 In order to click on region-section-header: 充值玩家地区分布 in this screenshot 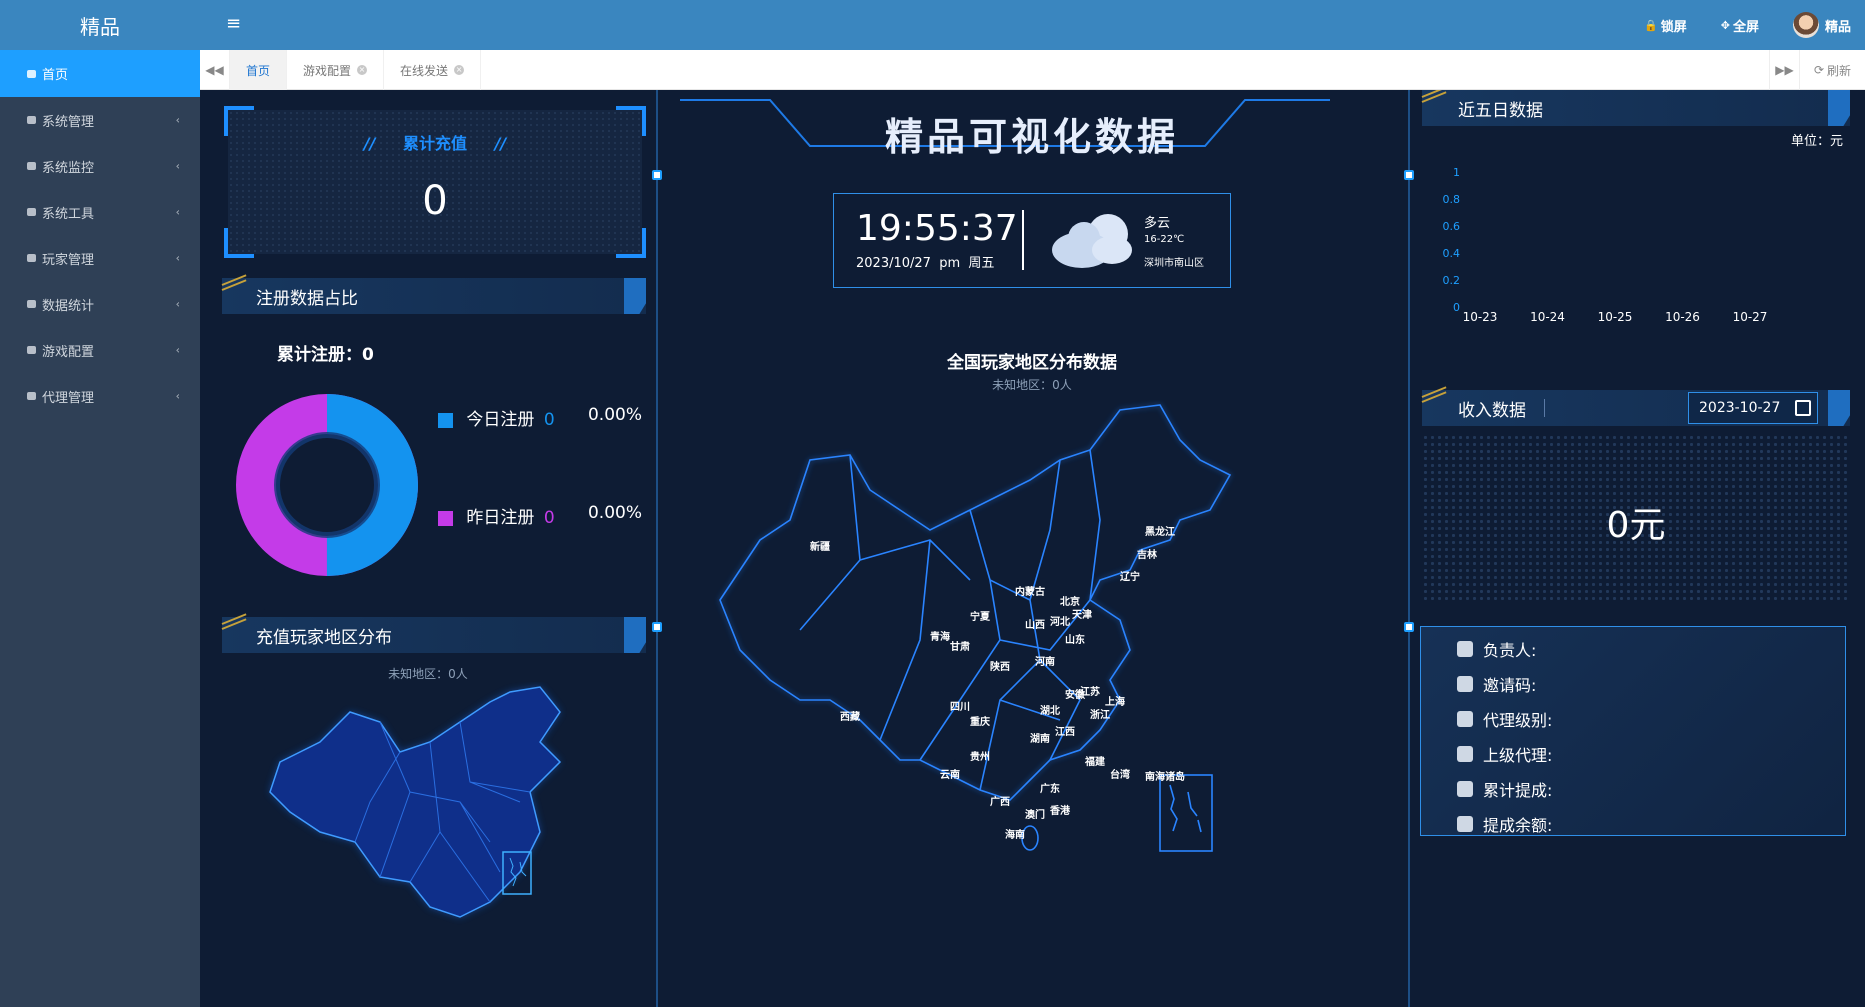, I will do `click(434, 635)`.